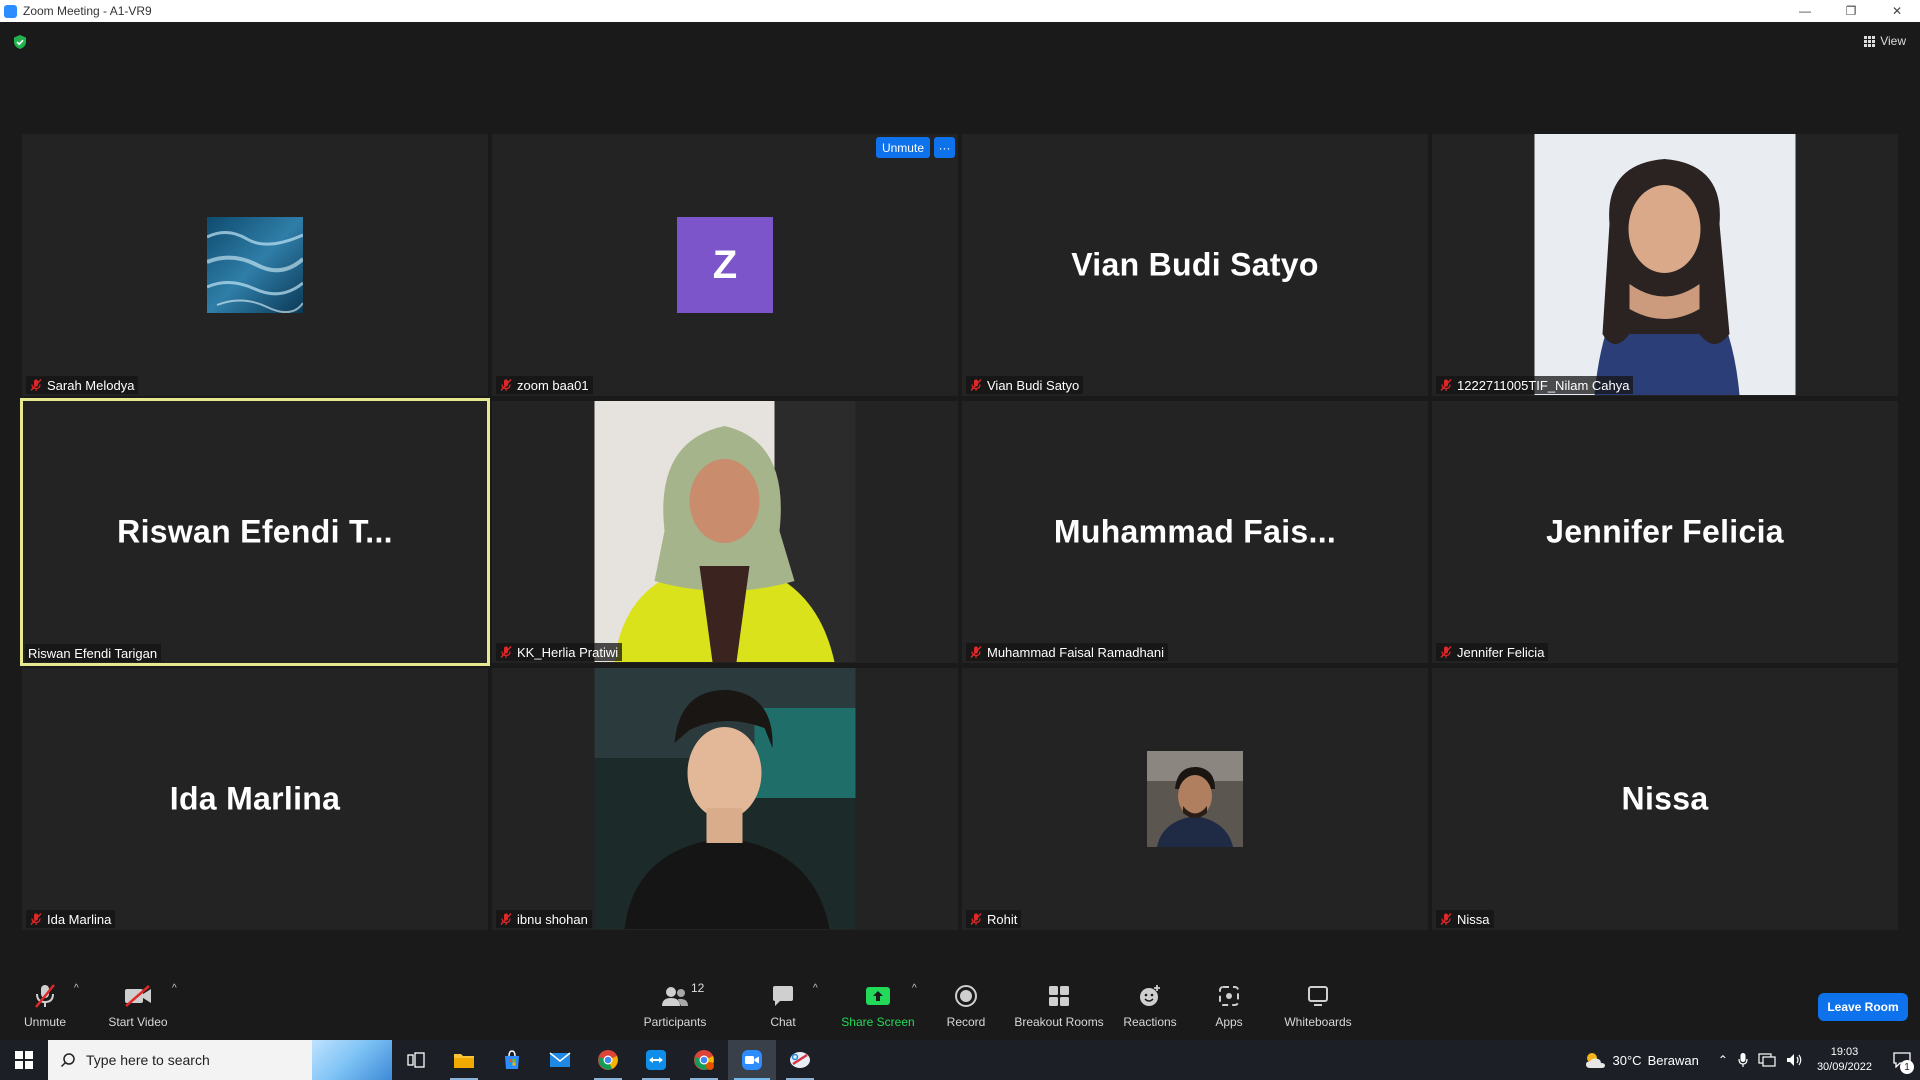  What do you see at coordinates (1229, 1008) in the screenshot?
I see `apps-button: Apps` at bounding box center [1229, 1008].